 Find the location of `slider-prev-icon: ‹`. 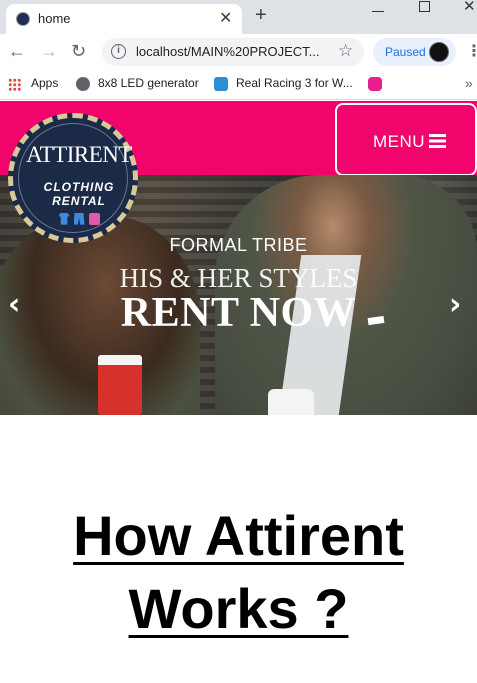

slider-prev-icon: ‹ is located at coordinates (14, 304).